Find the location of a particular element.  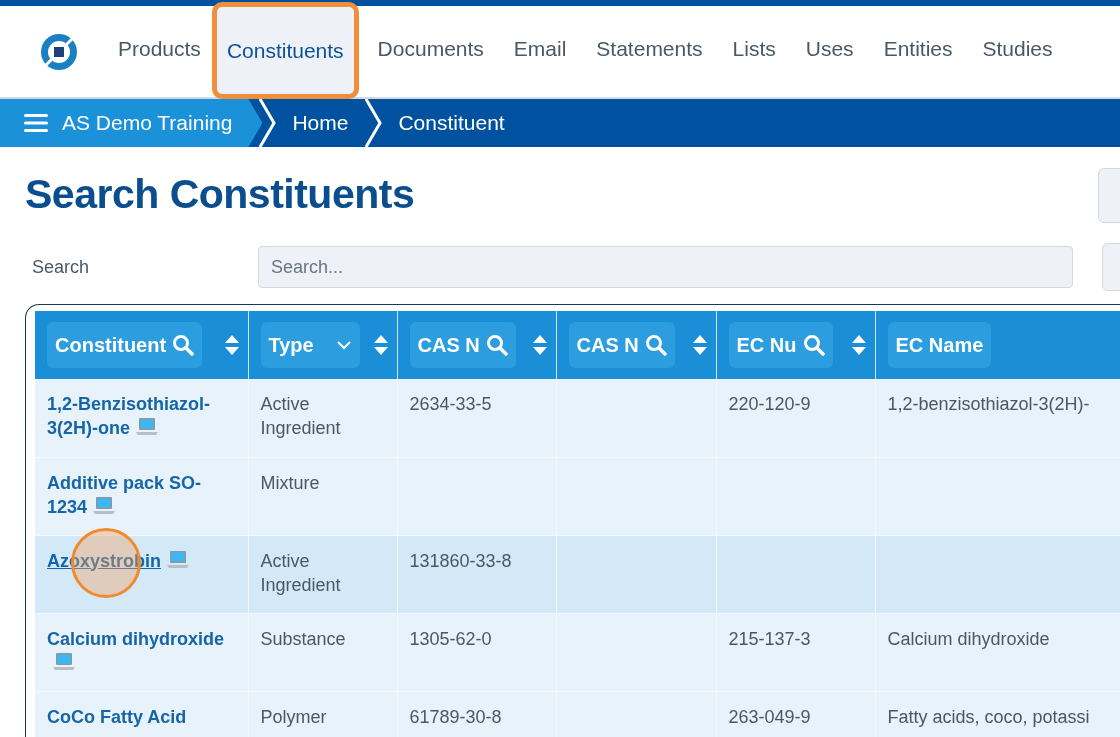

nav-tab: Statements is located at coordinates (649, 48).